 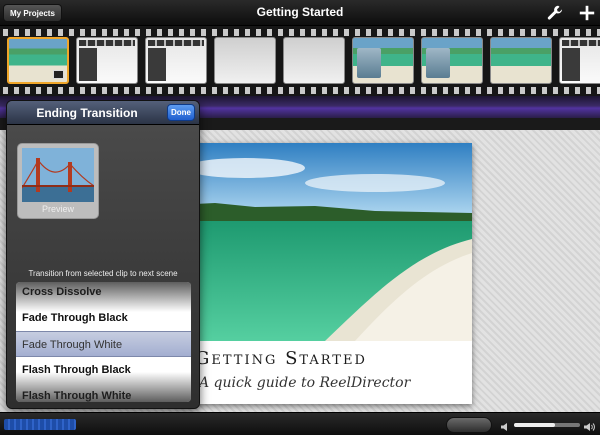 I want to click on transition-option: Fade Through White, so click(x=103, y=344).